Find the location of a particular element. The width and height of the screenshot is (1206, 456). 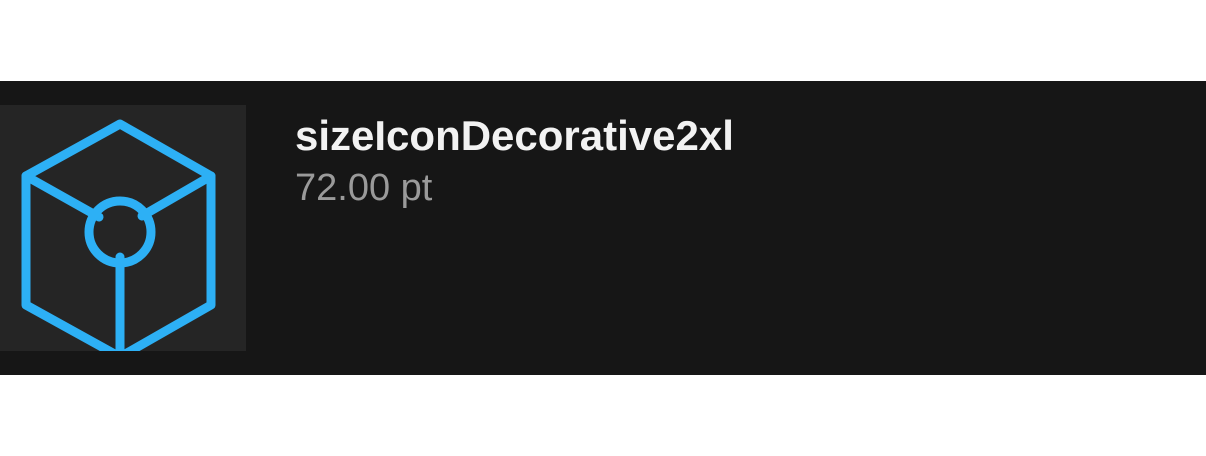

icon-preview-tile is located at coordinates (123, 228).